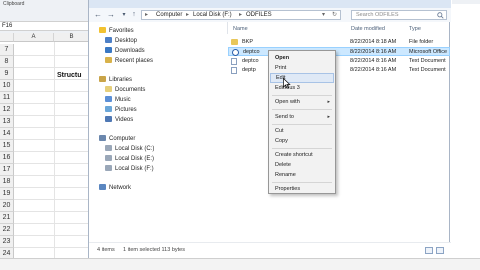 The image size is (480, 270). Describe the element at coordinates (334, 15) in the screenshot. I see `refresh-icon: ↻` at that location.